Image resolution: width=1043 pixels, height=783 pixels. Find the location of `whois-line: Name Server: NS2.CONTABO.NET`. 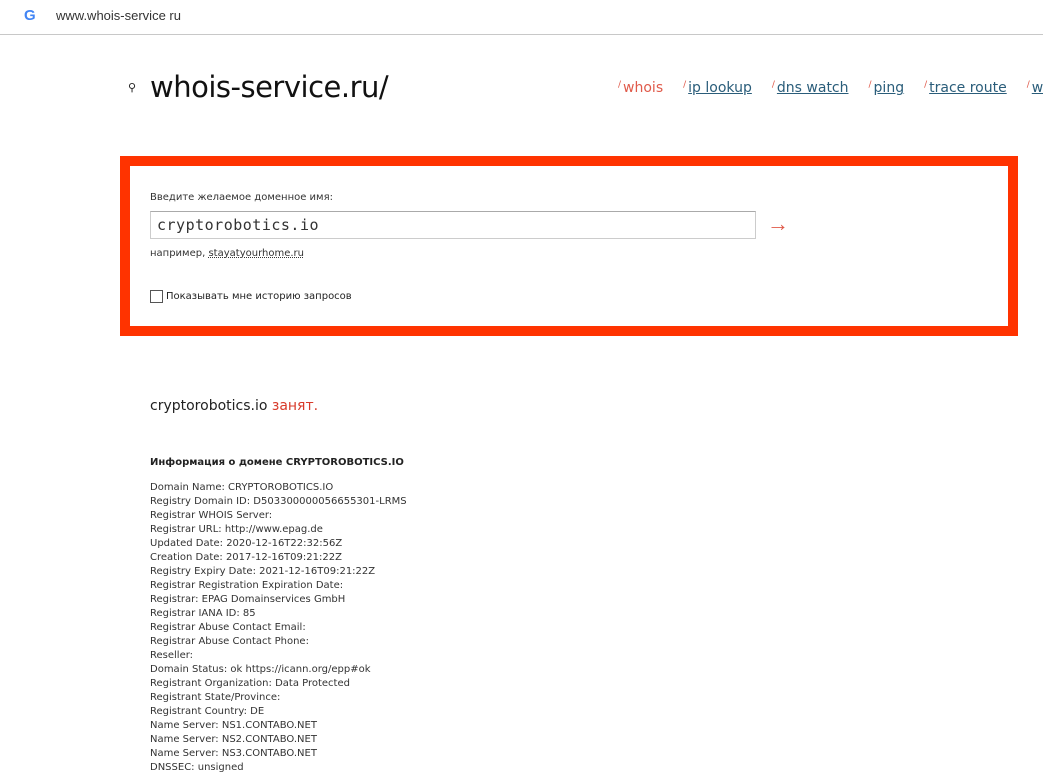

whois-line: Name Server: NS2.CONTABO.NET is located at coordinates (233, 739).